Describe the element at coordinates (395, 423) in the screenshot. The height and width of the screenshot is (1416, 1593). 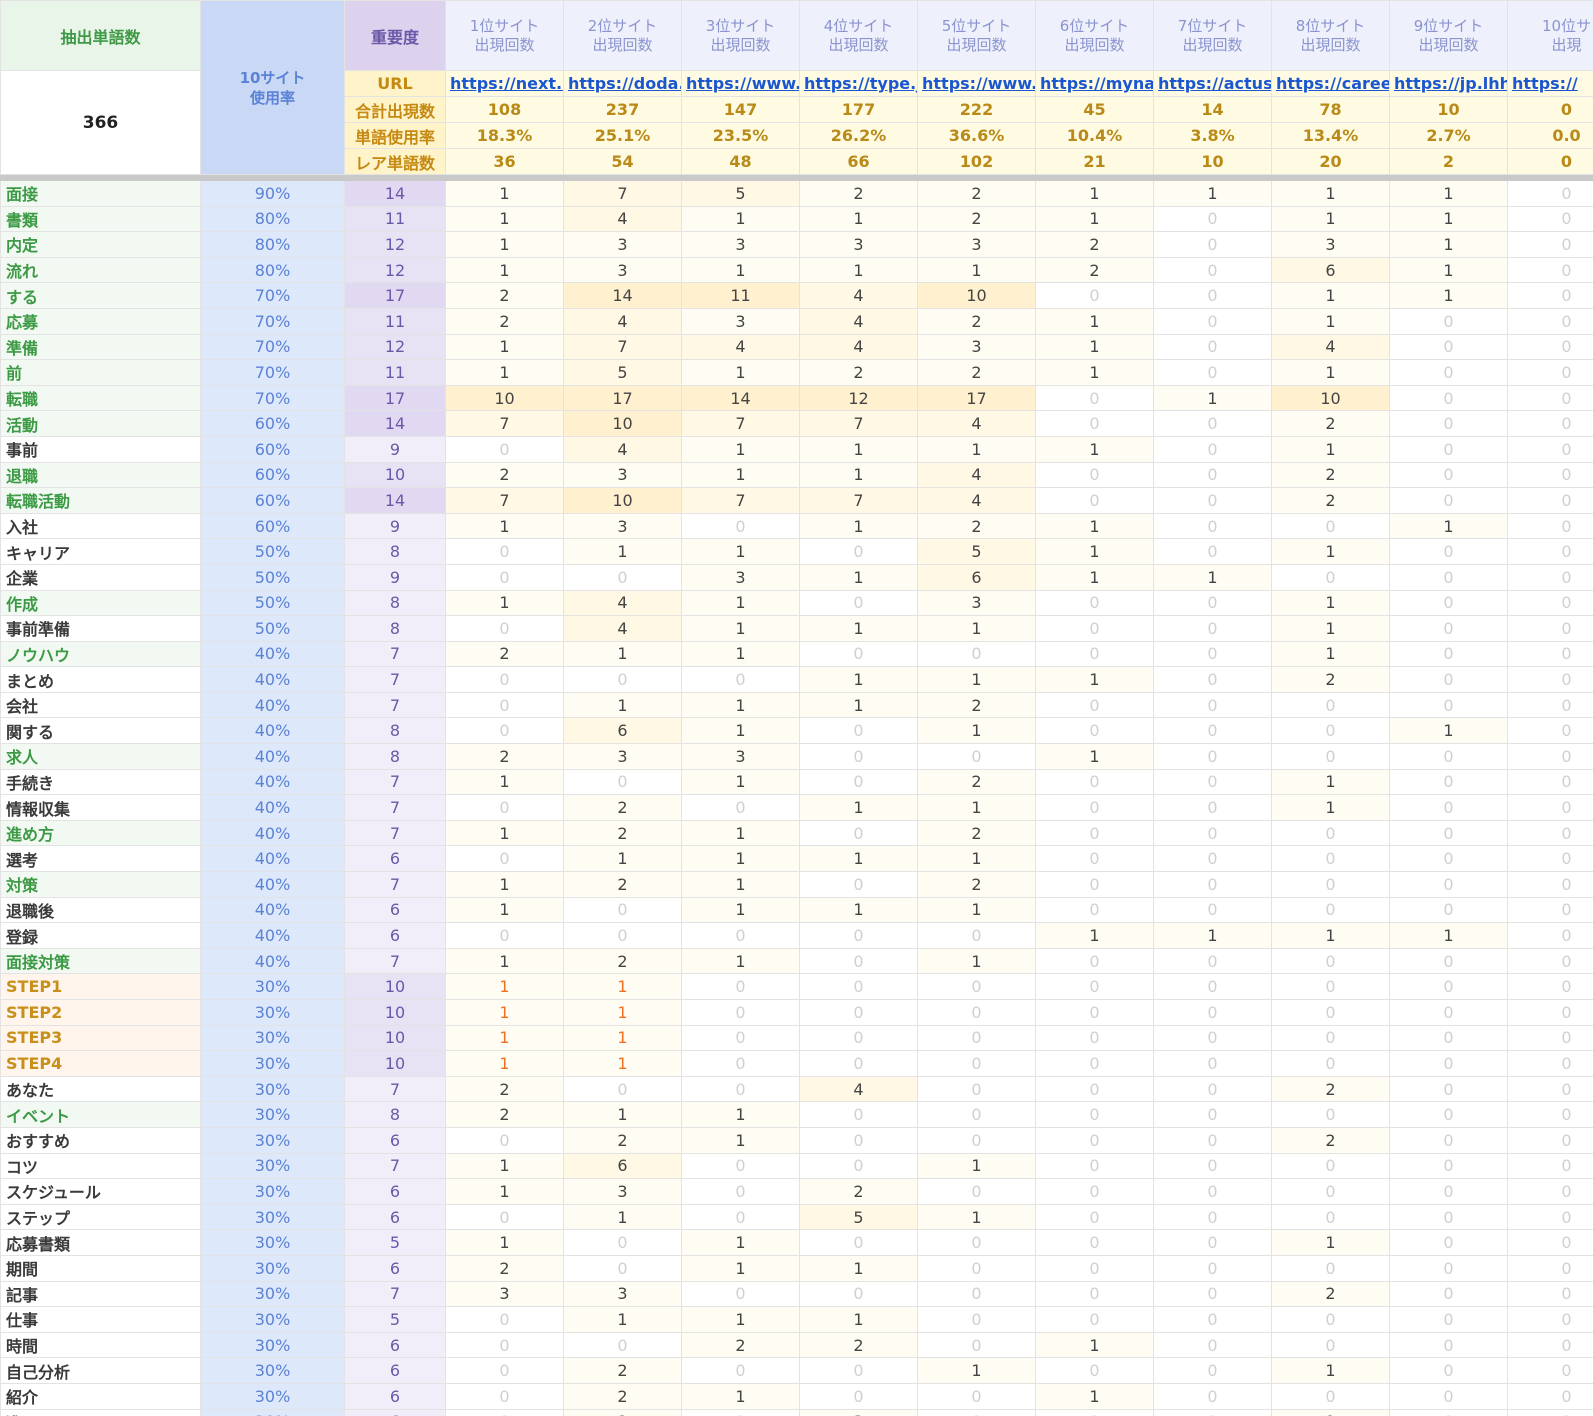
I see `importance-cell: 14` at that location.